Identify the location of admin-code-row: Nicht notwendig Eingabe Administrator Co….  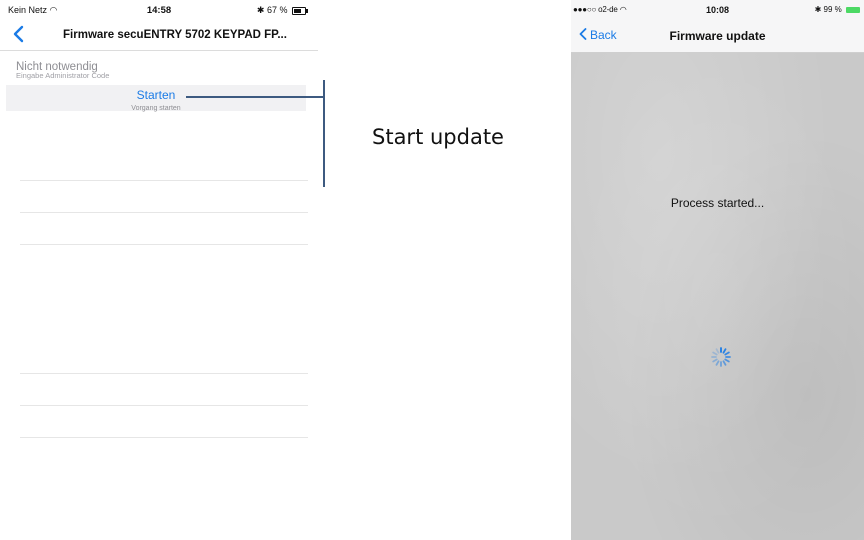
(161, 70).